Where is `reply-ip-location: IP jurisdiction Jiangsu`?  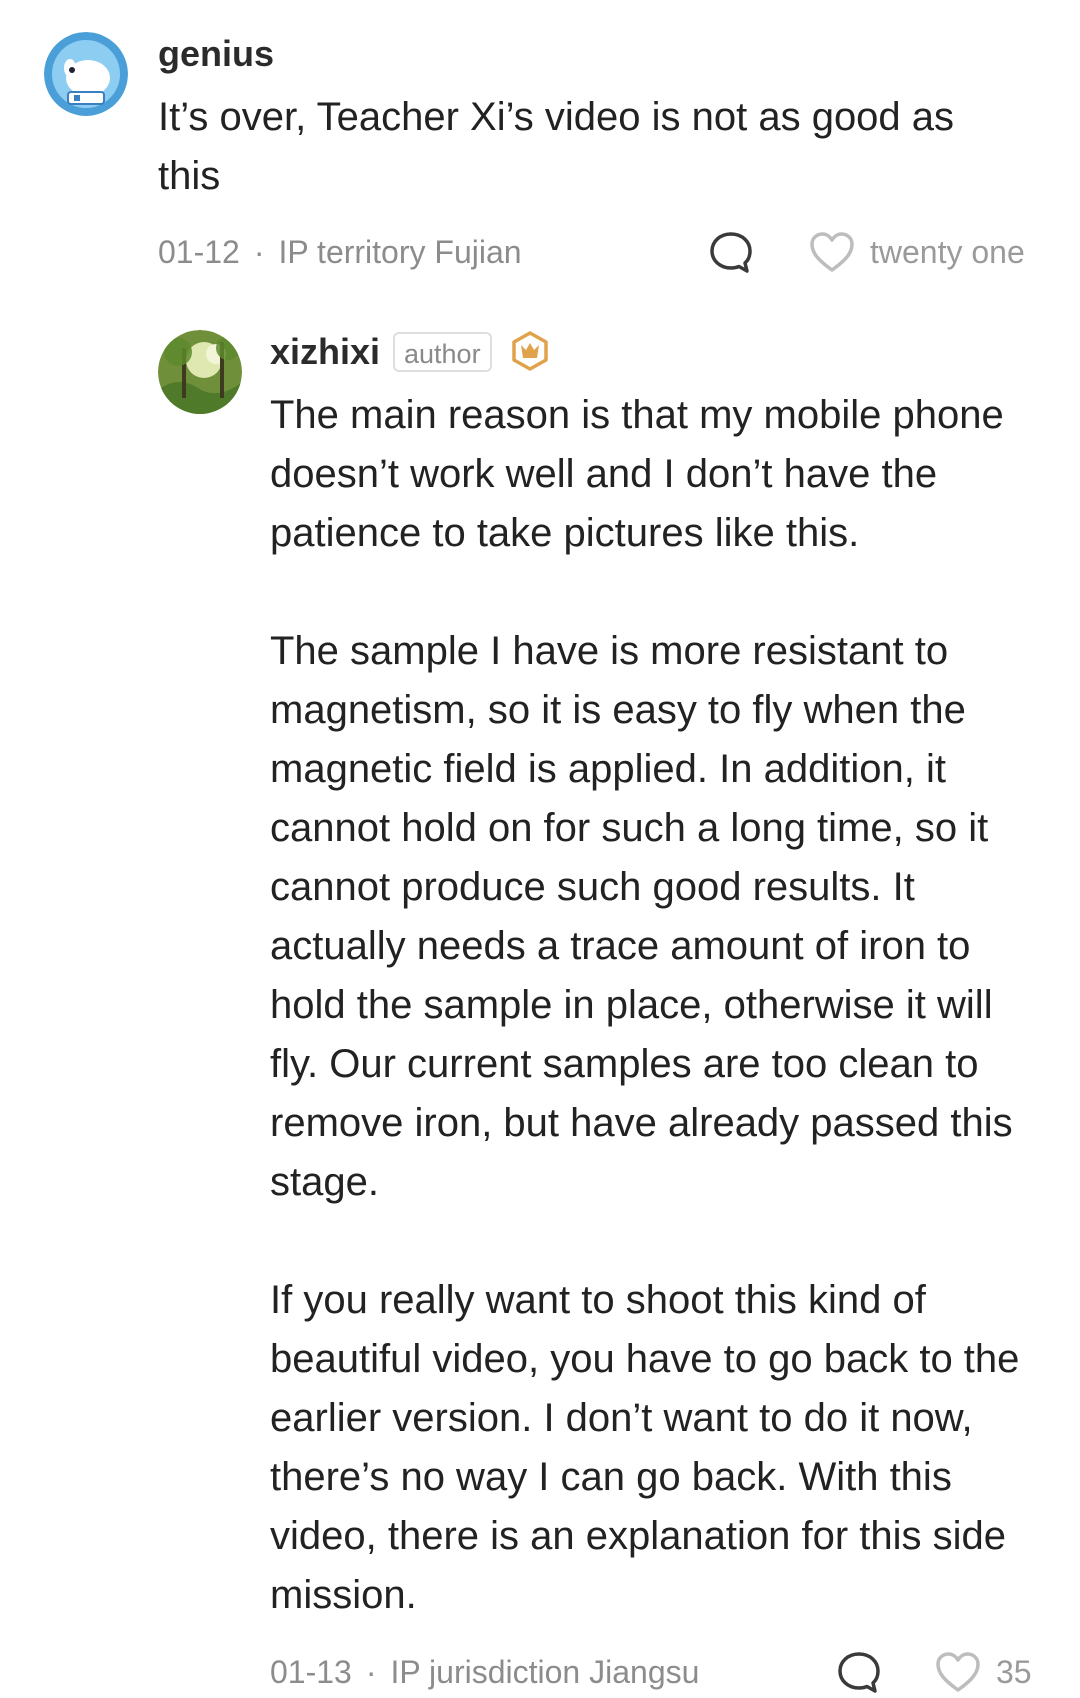
reply-ip-location: IP jurisdiction Jiangsu is located at coordinates (545, 1672).